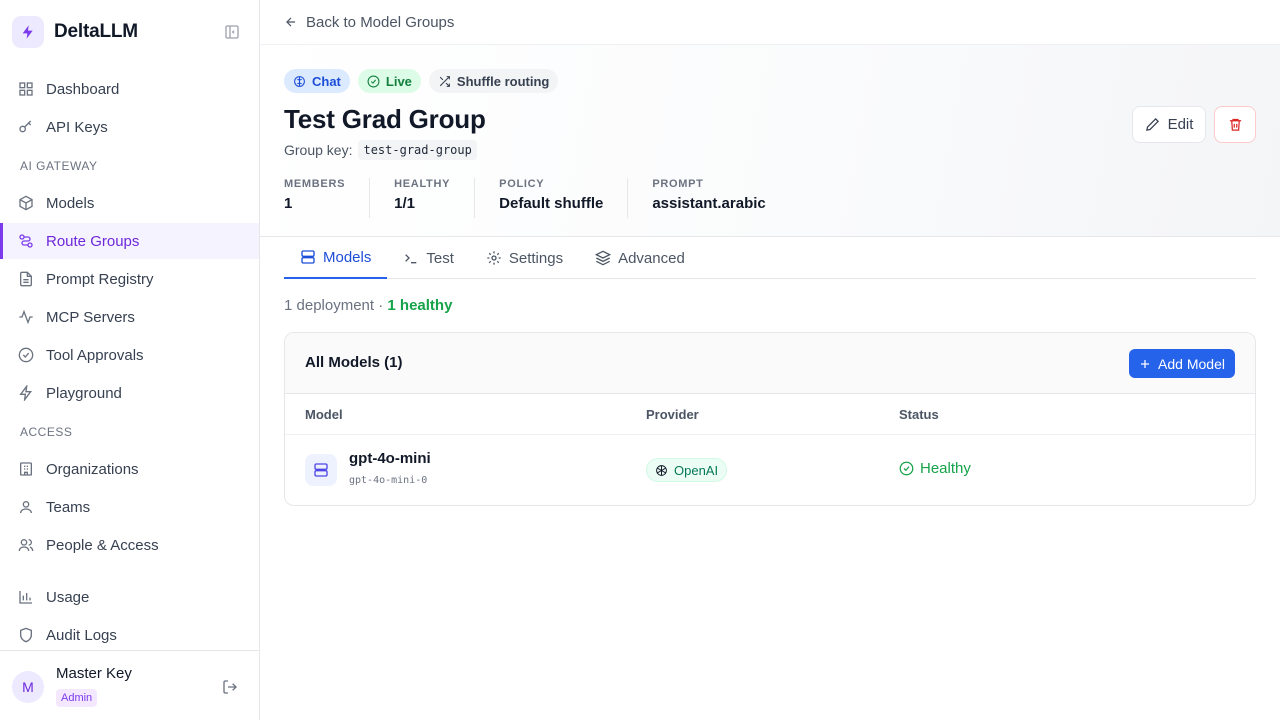 The height and width of the screenshot is (720, 1280). I want to click on sidebar-item-tool-approvals: Tool Approvals, so click(129, 355).